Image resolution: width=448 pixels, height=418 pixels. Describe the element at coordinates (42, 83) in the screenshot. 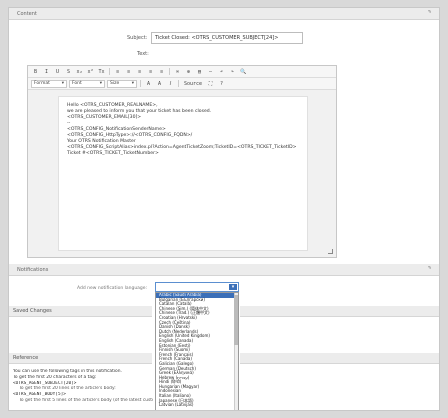

I see `format-select-label: Format` at that location.